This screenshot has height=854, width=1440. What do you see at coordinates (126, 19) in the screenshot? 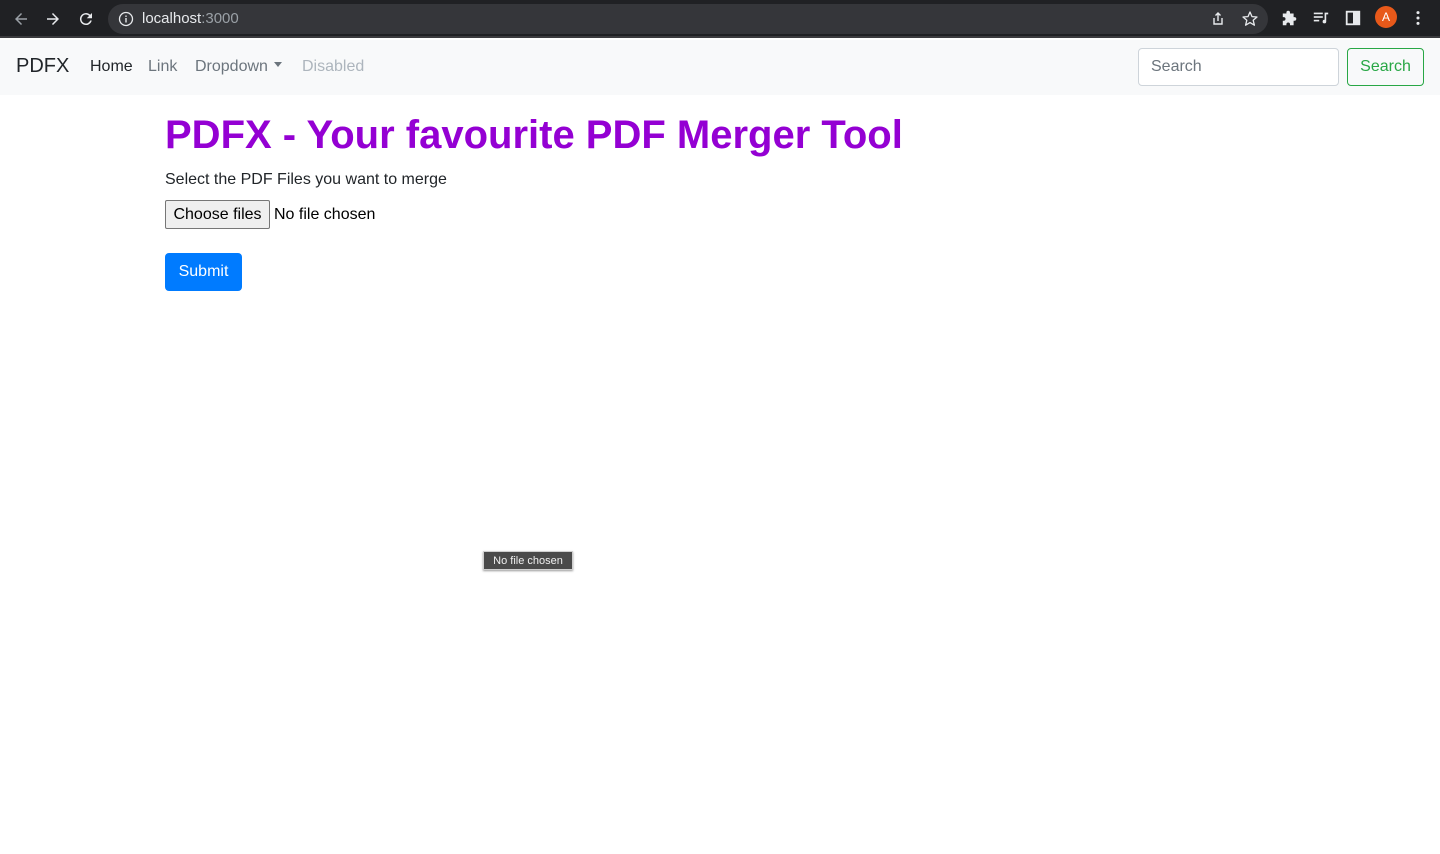
I see `info-icon` at bounding box center [126, 19].